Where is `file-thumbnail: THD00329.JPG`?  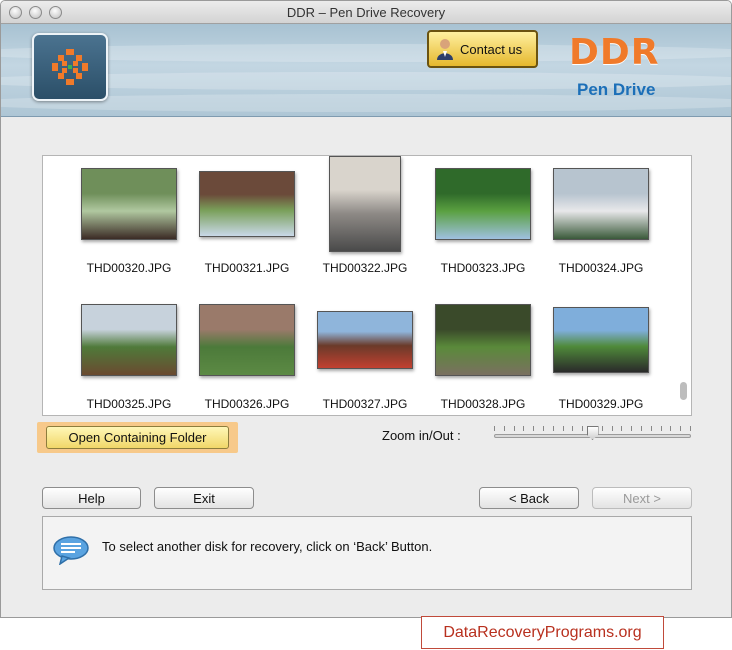 file-thumbnail: THD00329.JPG is located at coordinates (601, 283).